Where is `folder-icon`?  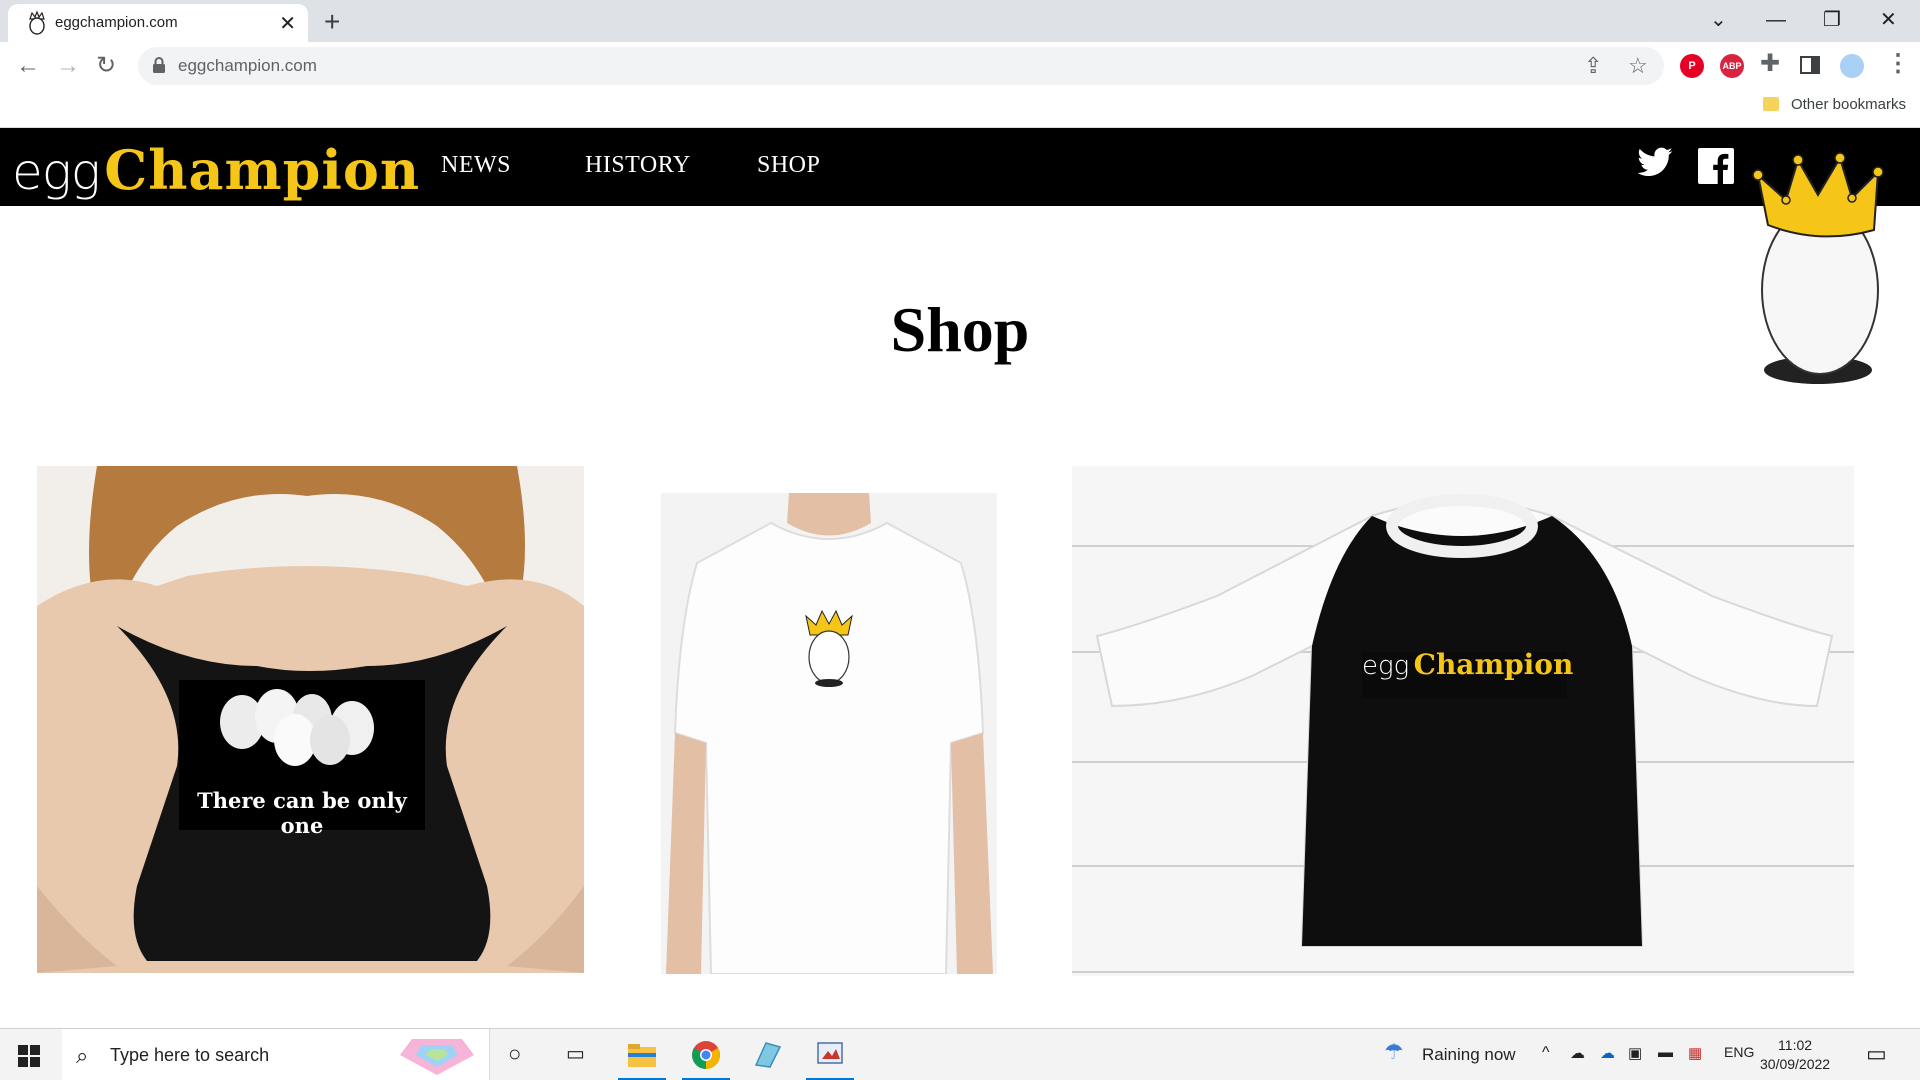
folder-icon is located at coordinates (1770, 104).